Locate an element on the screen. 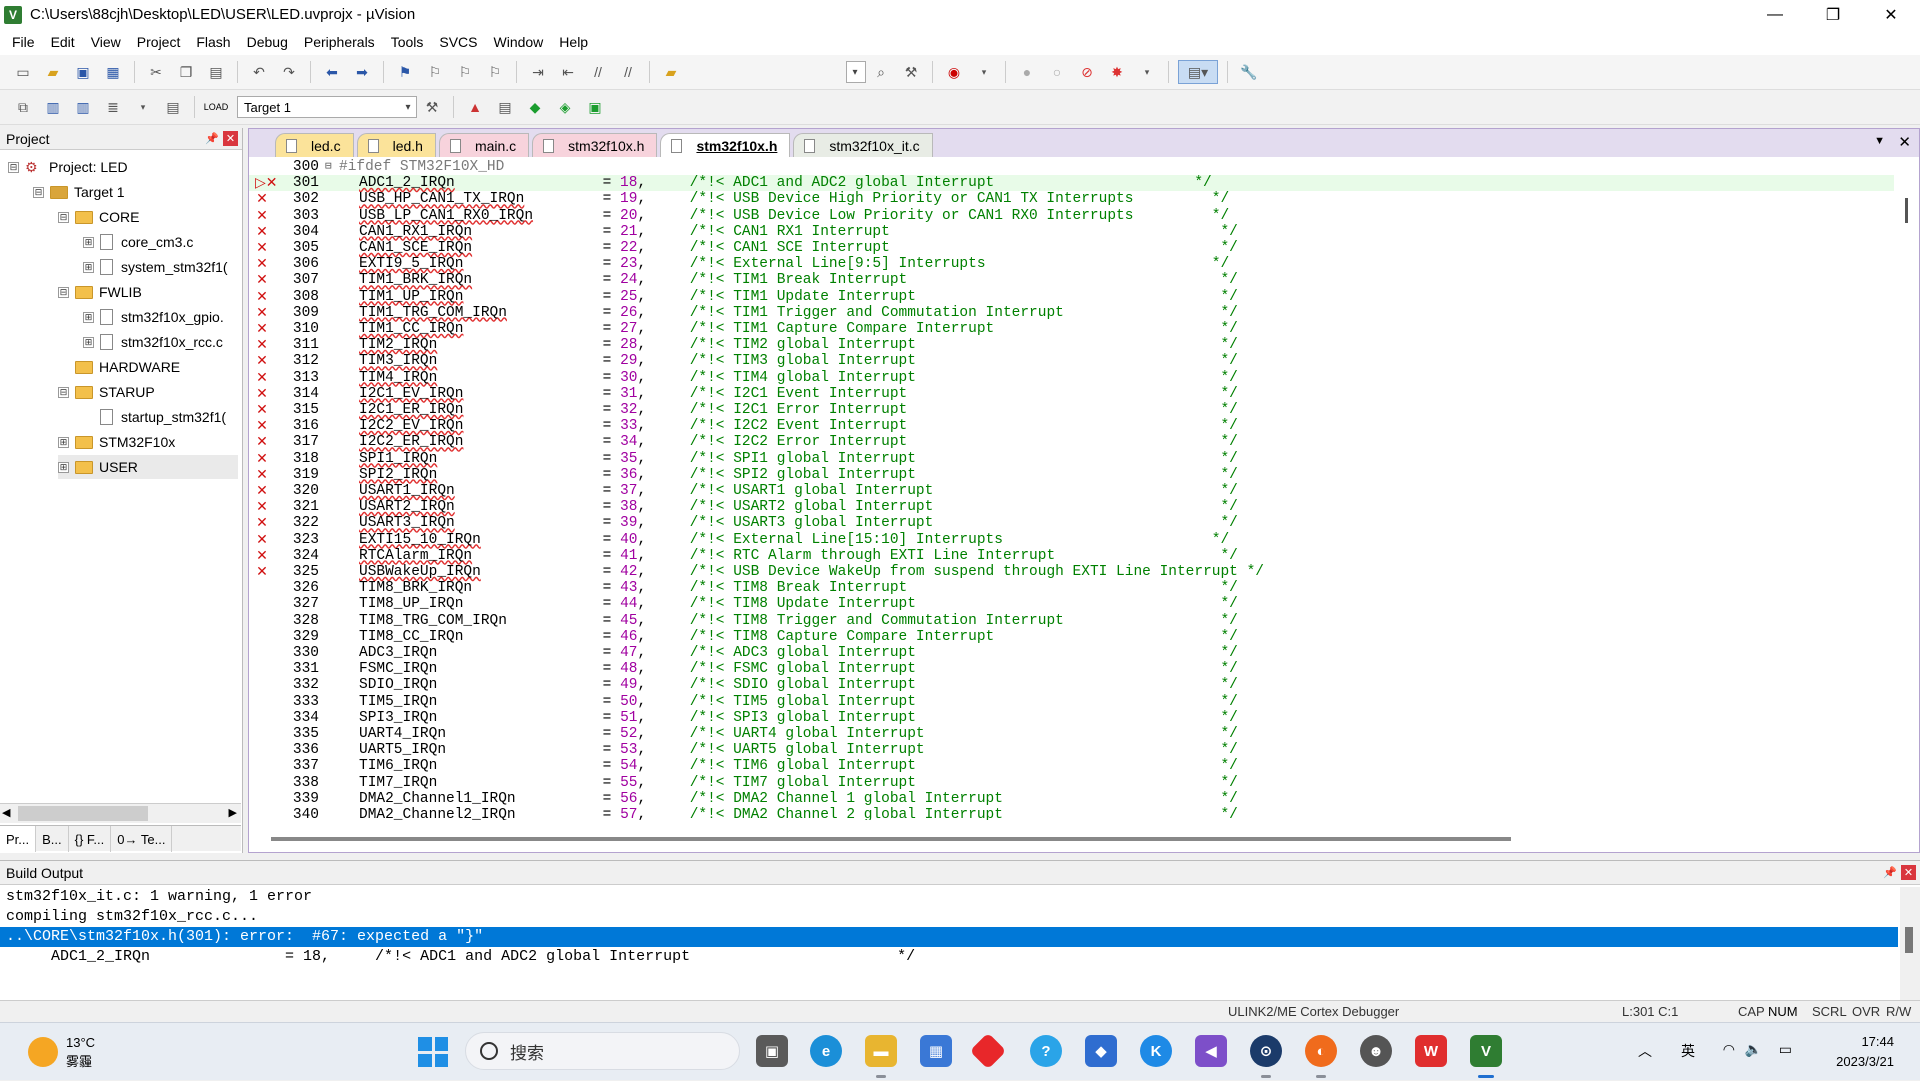 This screenshot has width=1920, height=1081. redo-icon: ↷ is located at coordinates (289, 72).